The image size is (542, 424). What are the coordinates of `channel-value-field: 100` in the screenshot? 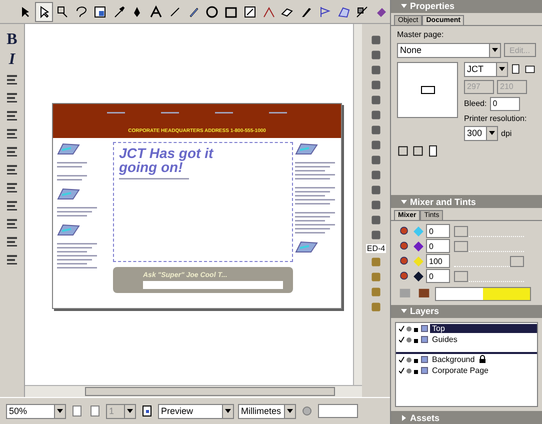 It's located at (438, 261).